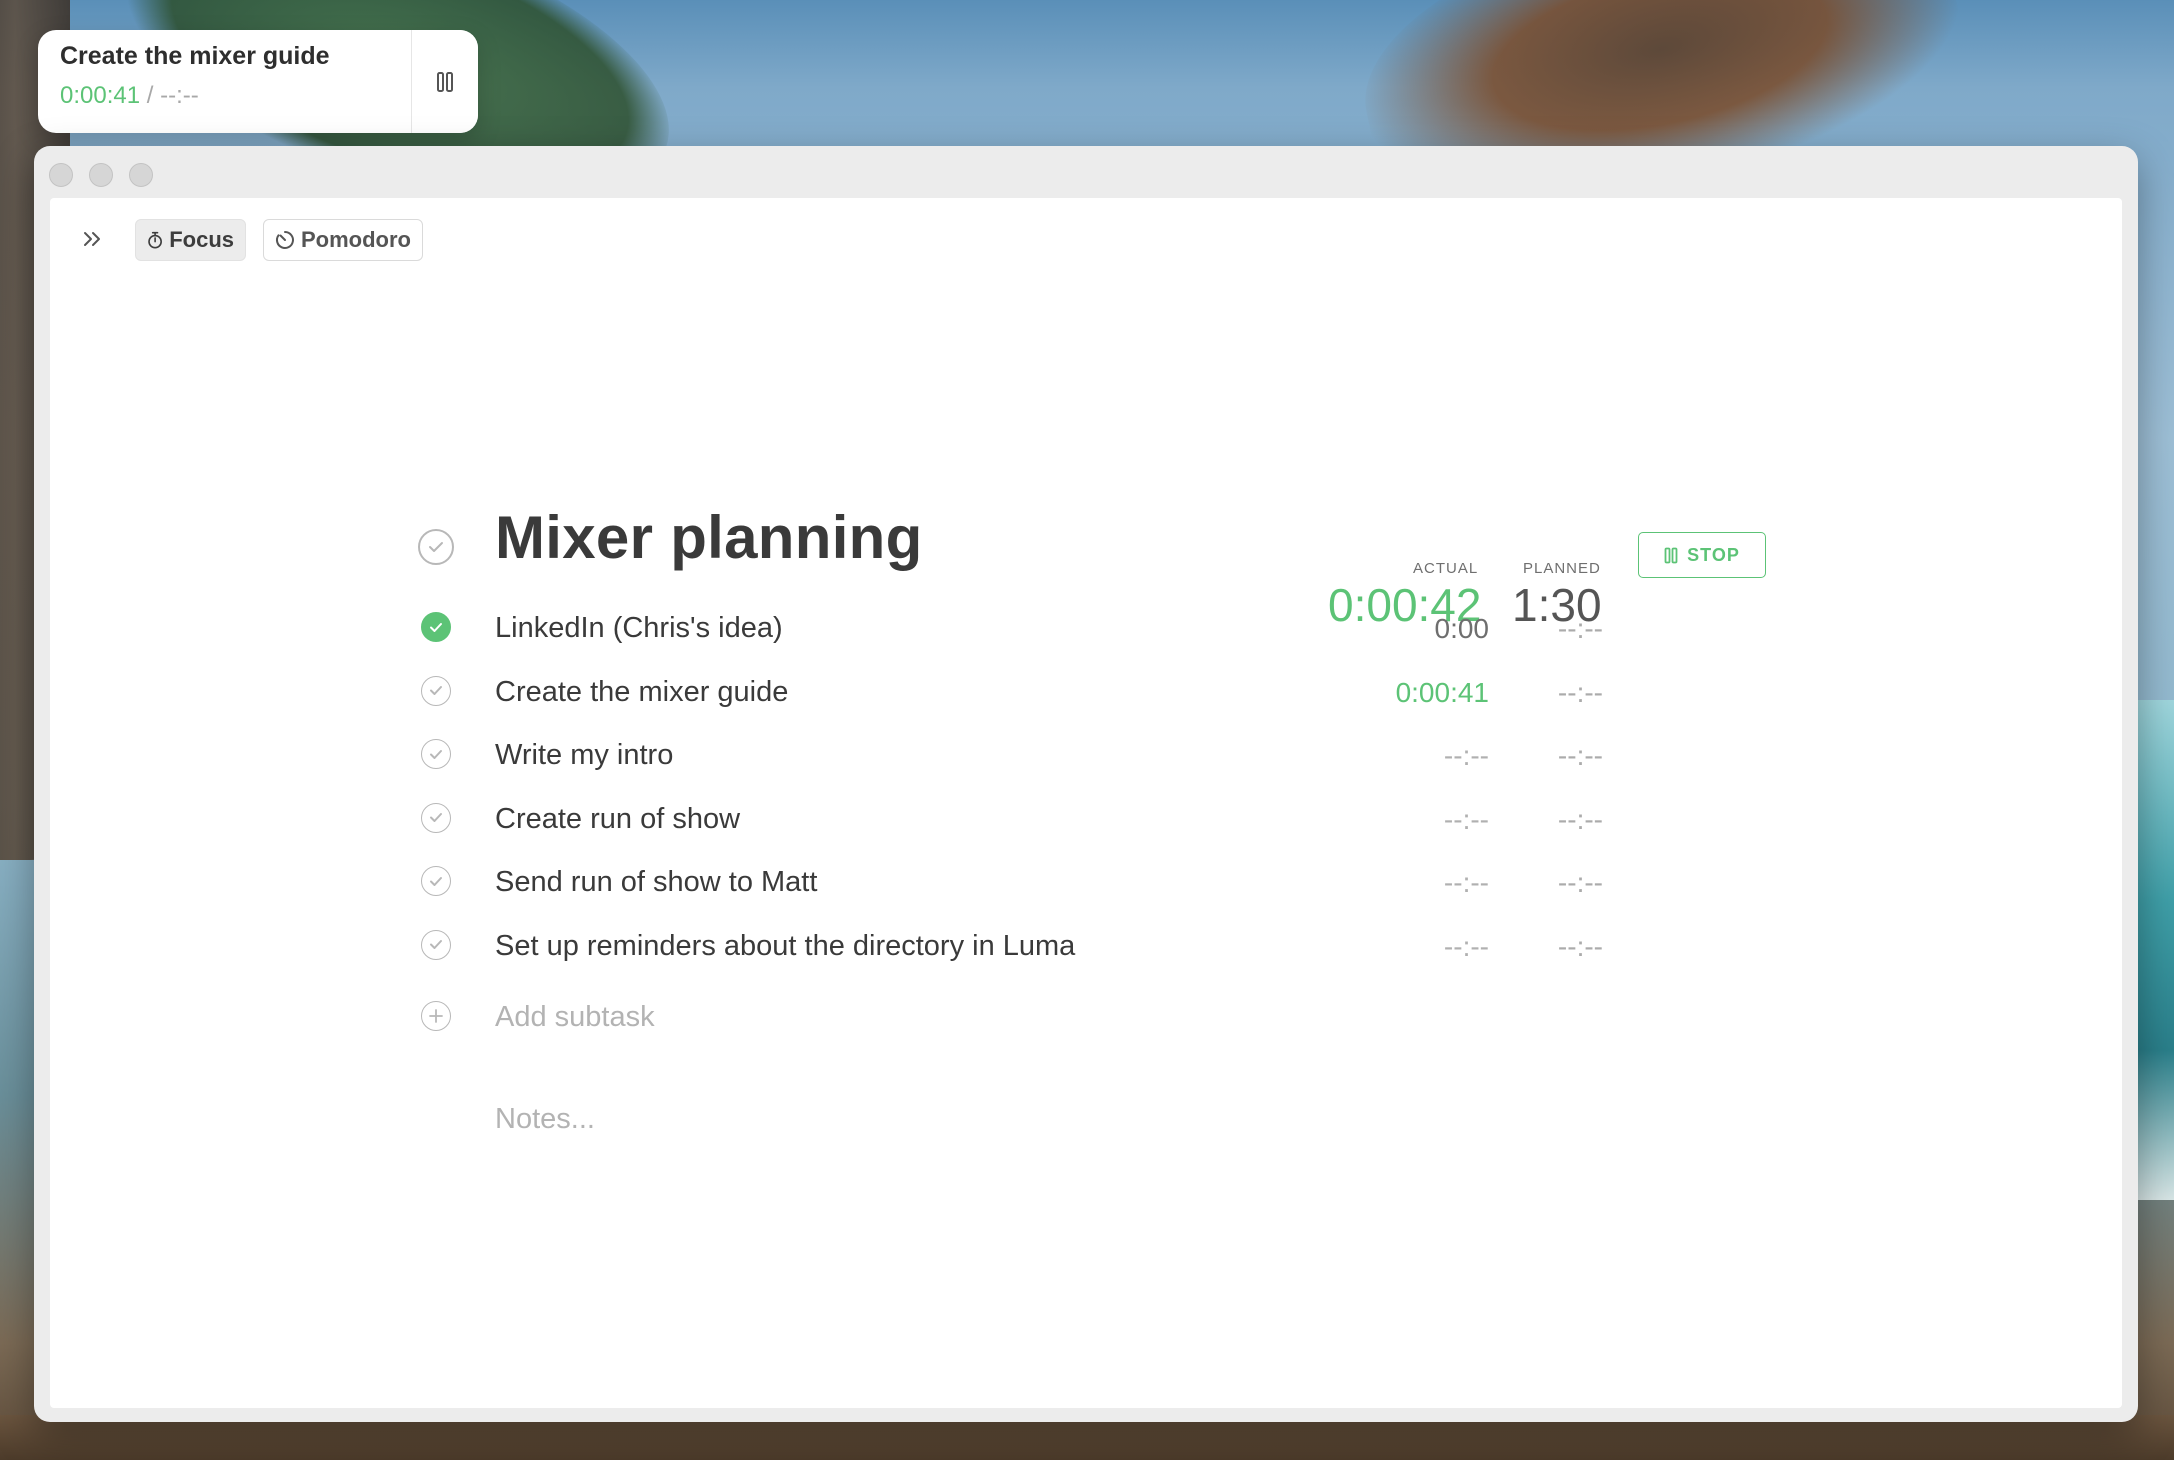 Image resolution: width=2174 pixels, height=1460 pixels. Describe the element at coordinates (1086, 172) in the screenshot. I see `window-titlebar` at that location.